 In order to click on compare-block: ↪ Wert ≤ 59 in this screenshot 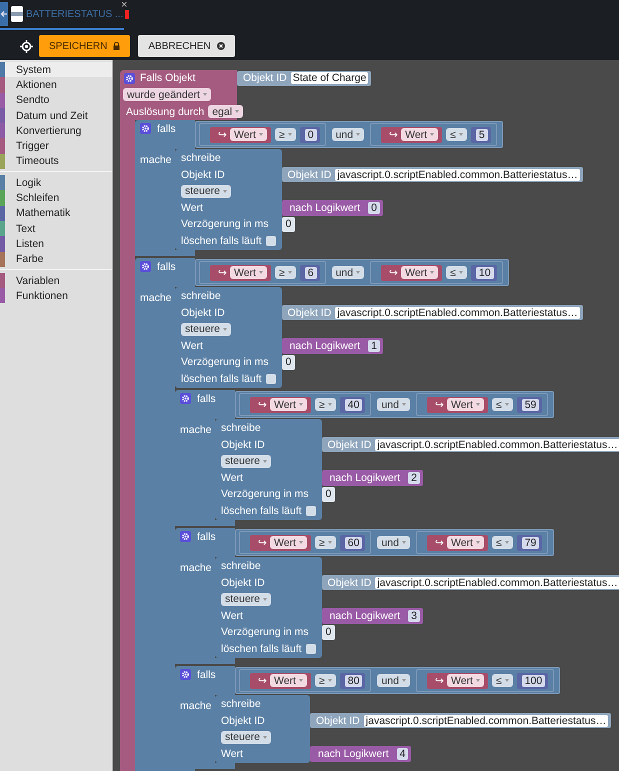, I will do `click(482, 404)`.